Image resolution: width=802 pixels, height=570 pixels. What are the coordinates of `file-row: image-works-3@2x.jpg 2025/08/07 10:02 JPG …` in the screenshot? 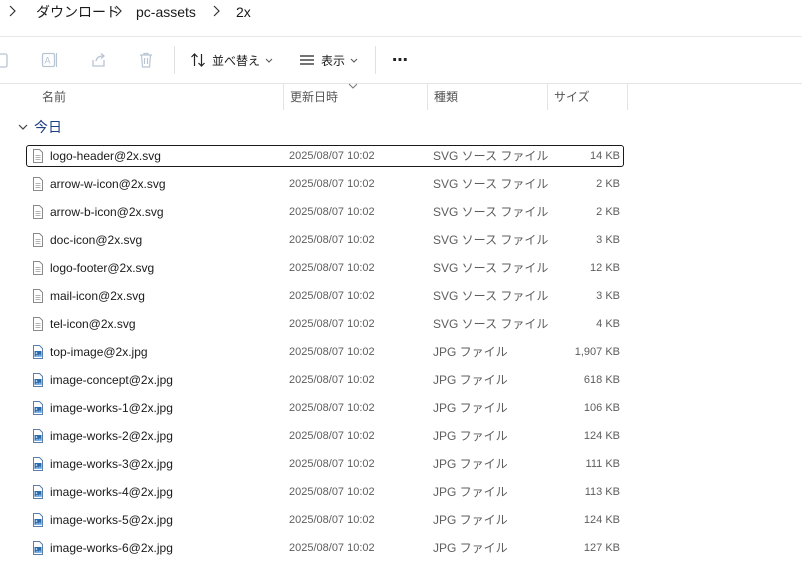 It's located at (325, 464).